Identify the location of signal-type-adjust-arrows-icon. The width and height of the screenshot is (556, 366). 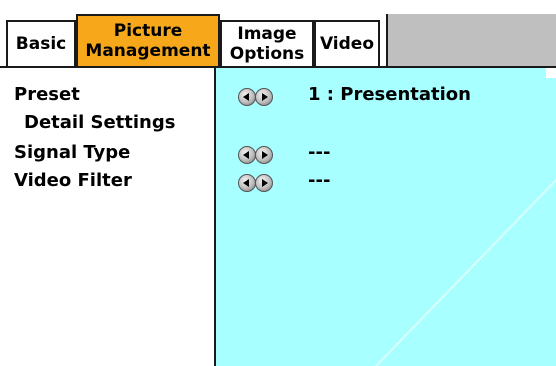
(257, 155).